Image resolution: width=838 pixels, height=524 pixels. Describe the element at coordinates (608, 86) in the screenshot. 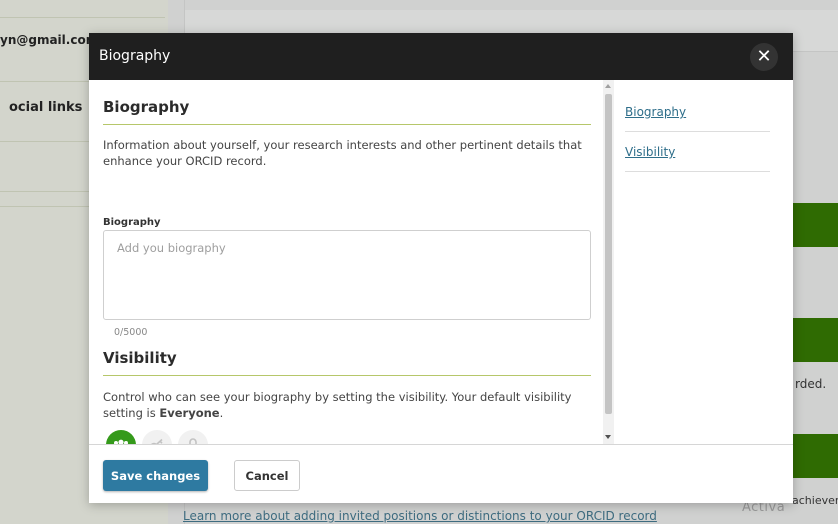

I see `scroll-up-arrow-icon` at that location.